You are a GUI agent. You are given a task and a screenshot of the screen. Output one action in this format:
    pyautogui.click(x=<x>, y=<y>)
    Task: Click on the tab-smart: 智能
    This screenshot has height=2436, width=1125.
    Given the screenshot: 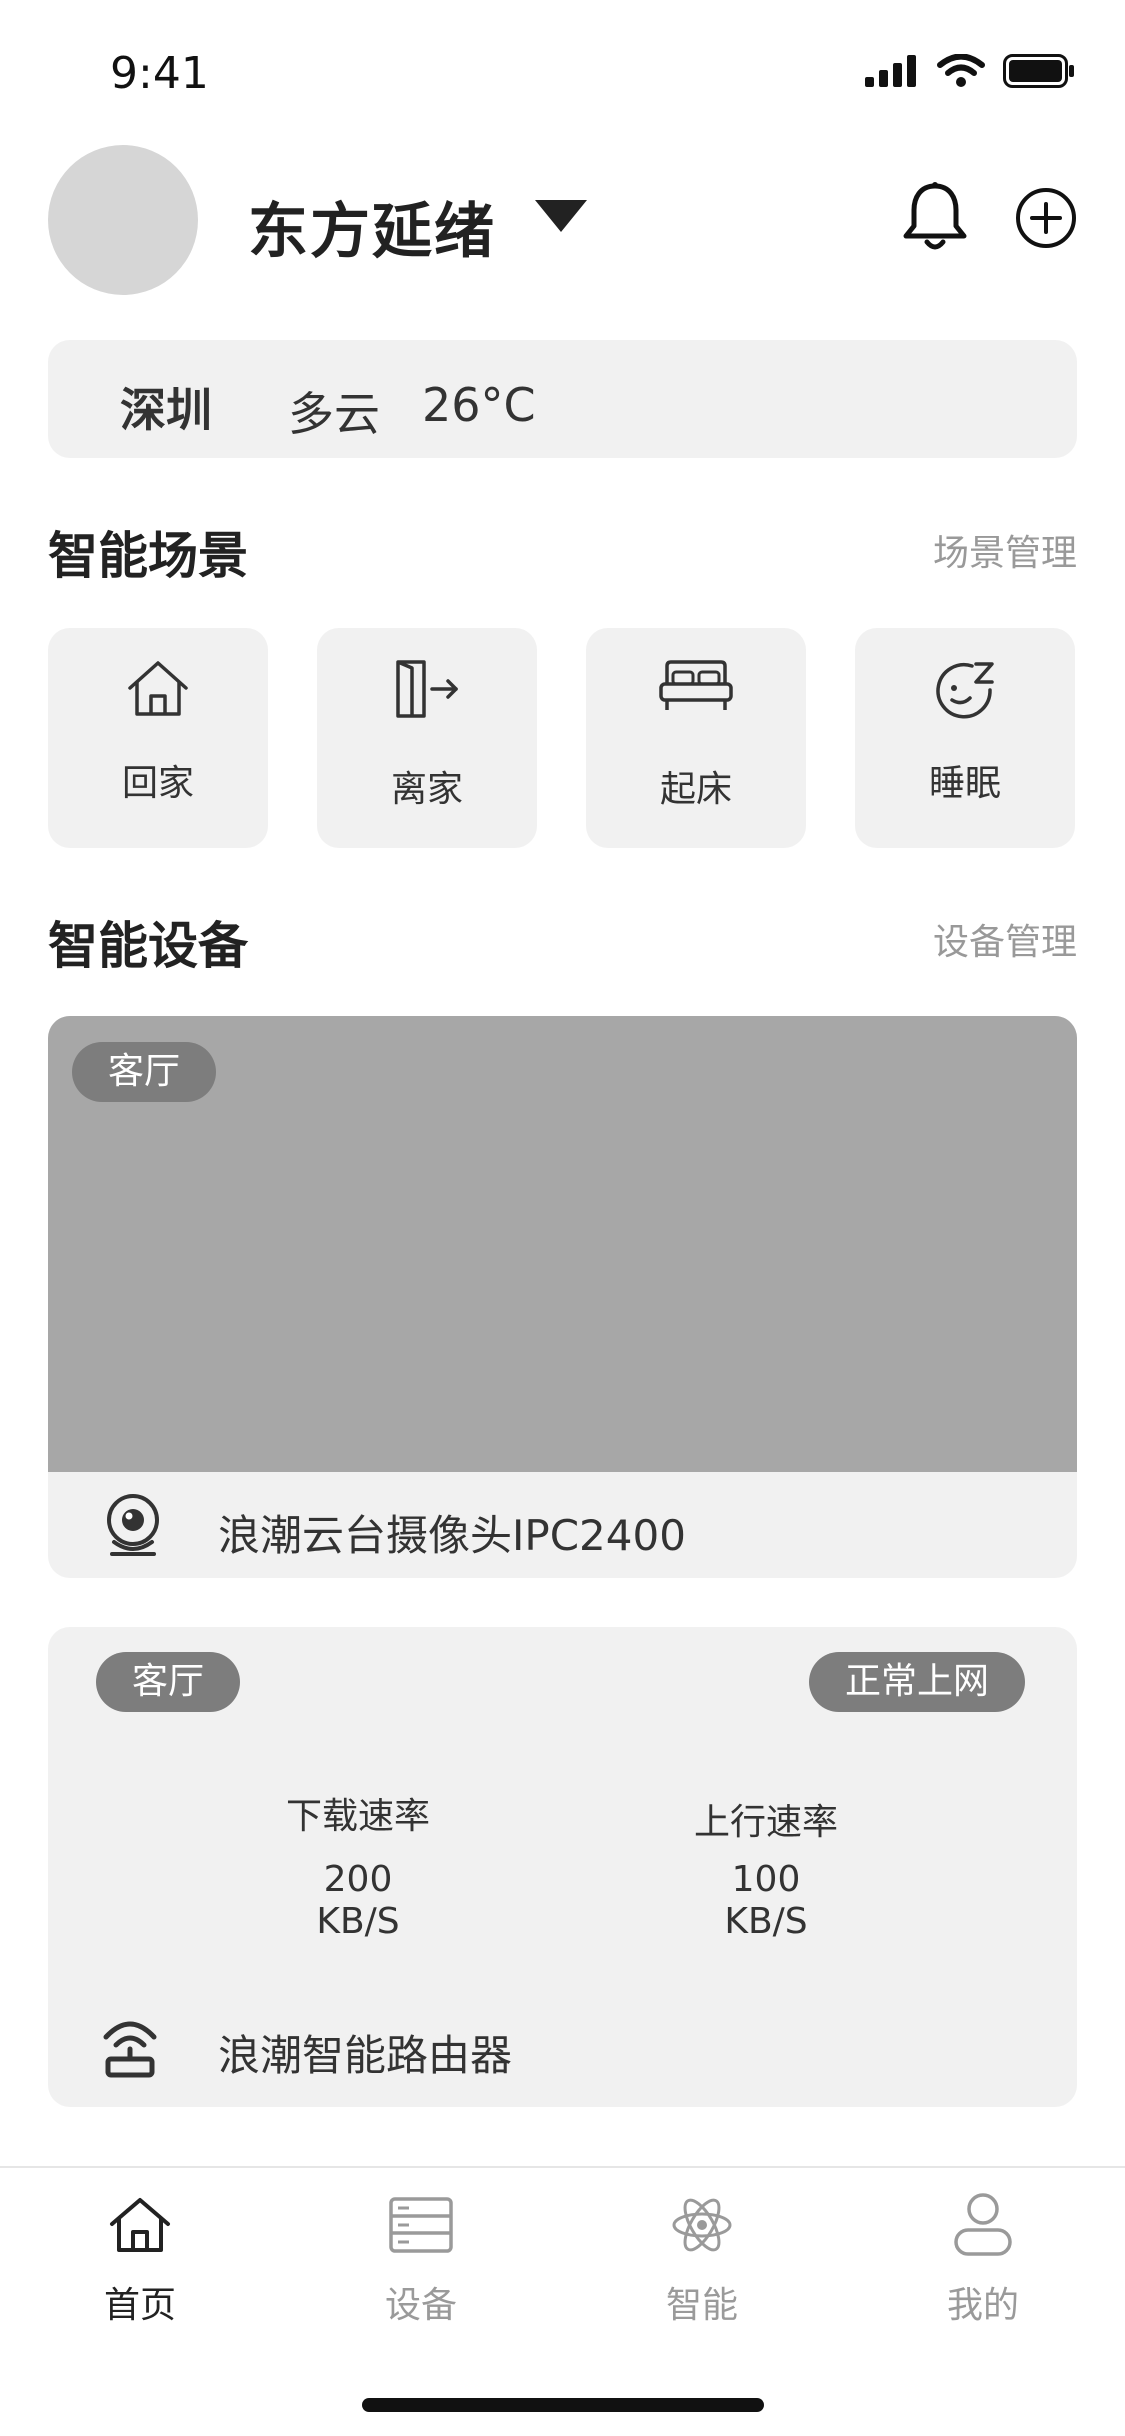 What is the action you would take?
    pyautogui.click(x=702, y=2258)
    